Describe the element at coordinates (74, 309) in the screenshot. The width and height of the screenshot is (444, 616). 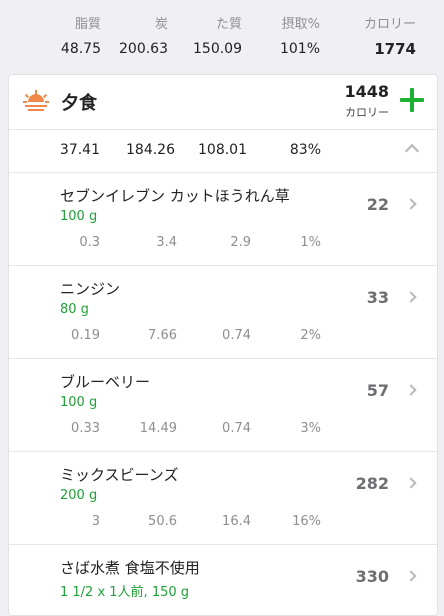
I see `food-quantity: 80 g` at that location.